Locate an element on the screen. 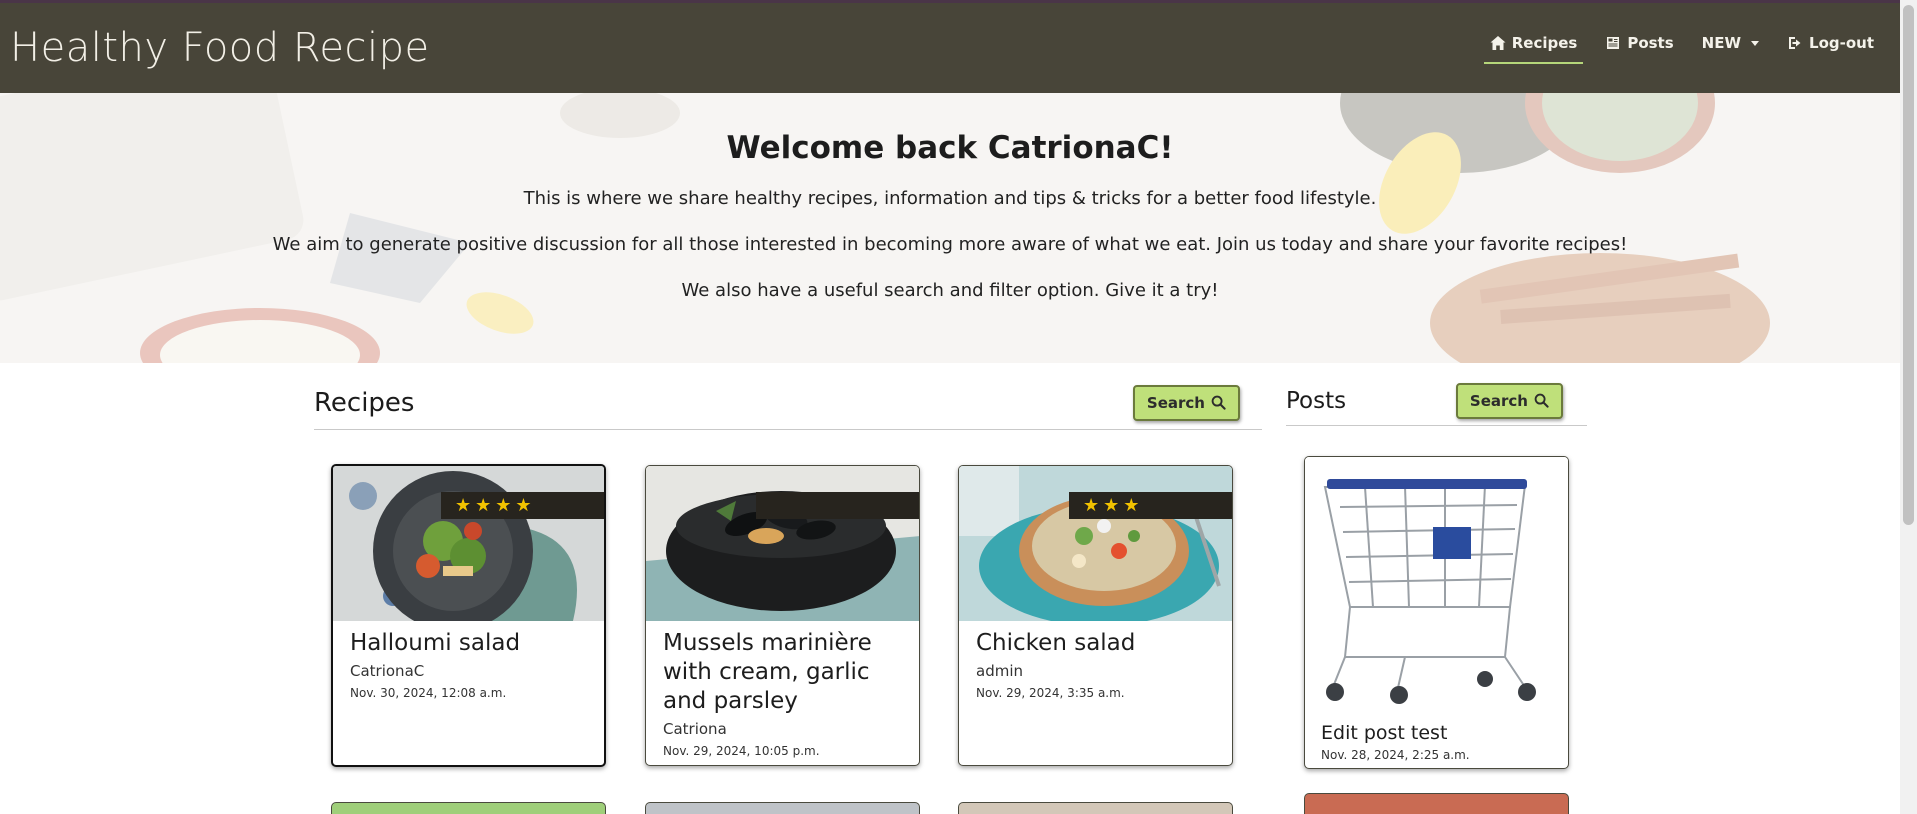 The height and width of the screenshot is (814, 1917). recipe-date: Nov. 30, 2024, 12:08 a.m. is located at coordinates (428, 693).